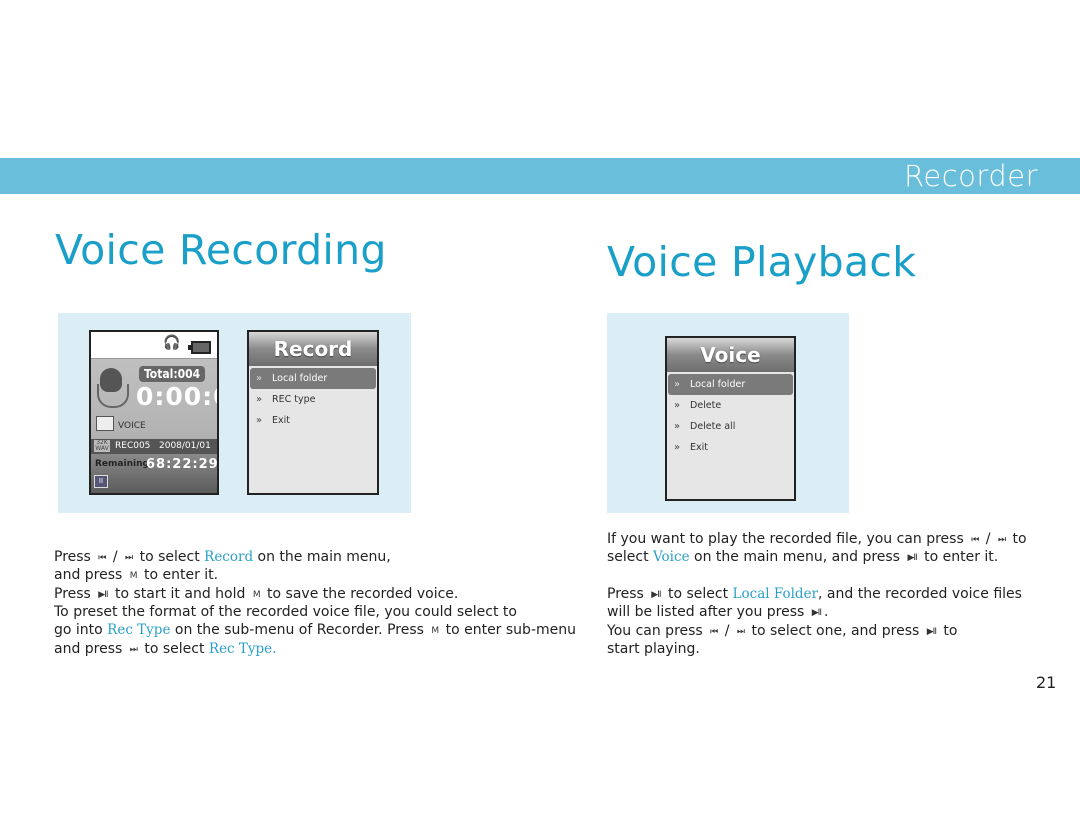 Image resolution: width=1080 pixels, height=834 pixels. I want to click on voice-menu-item: » Local folder, so click(730, 384).